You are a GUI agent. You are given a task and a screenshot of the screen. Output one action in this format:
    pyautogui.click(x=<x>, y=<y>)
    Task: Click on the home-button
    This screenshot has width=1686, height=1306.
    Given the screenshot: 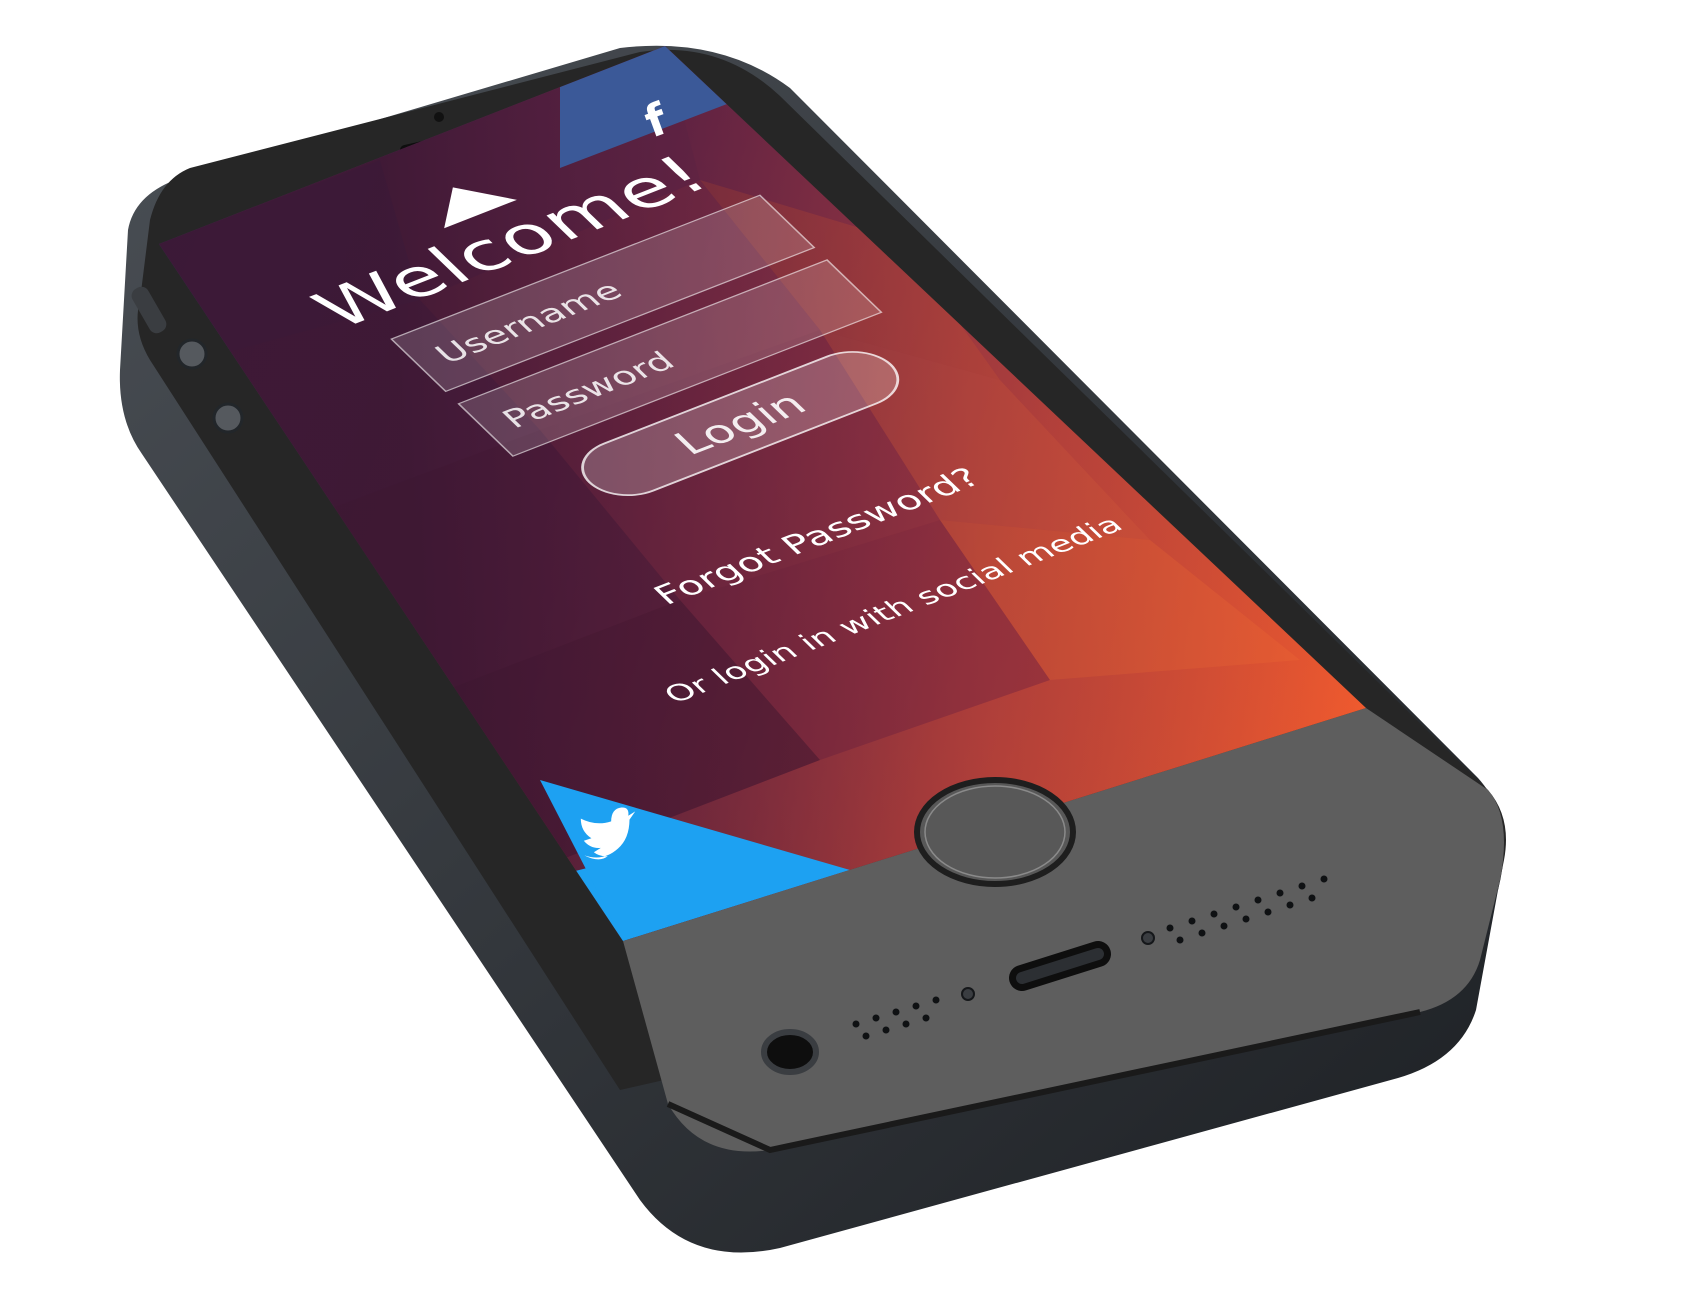 What is the action you would take?
    pyautogui.click(x=995, y=832)
    